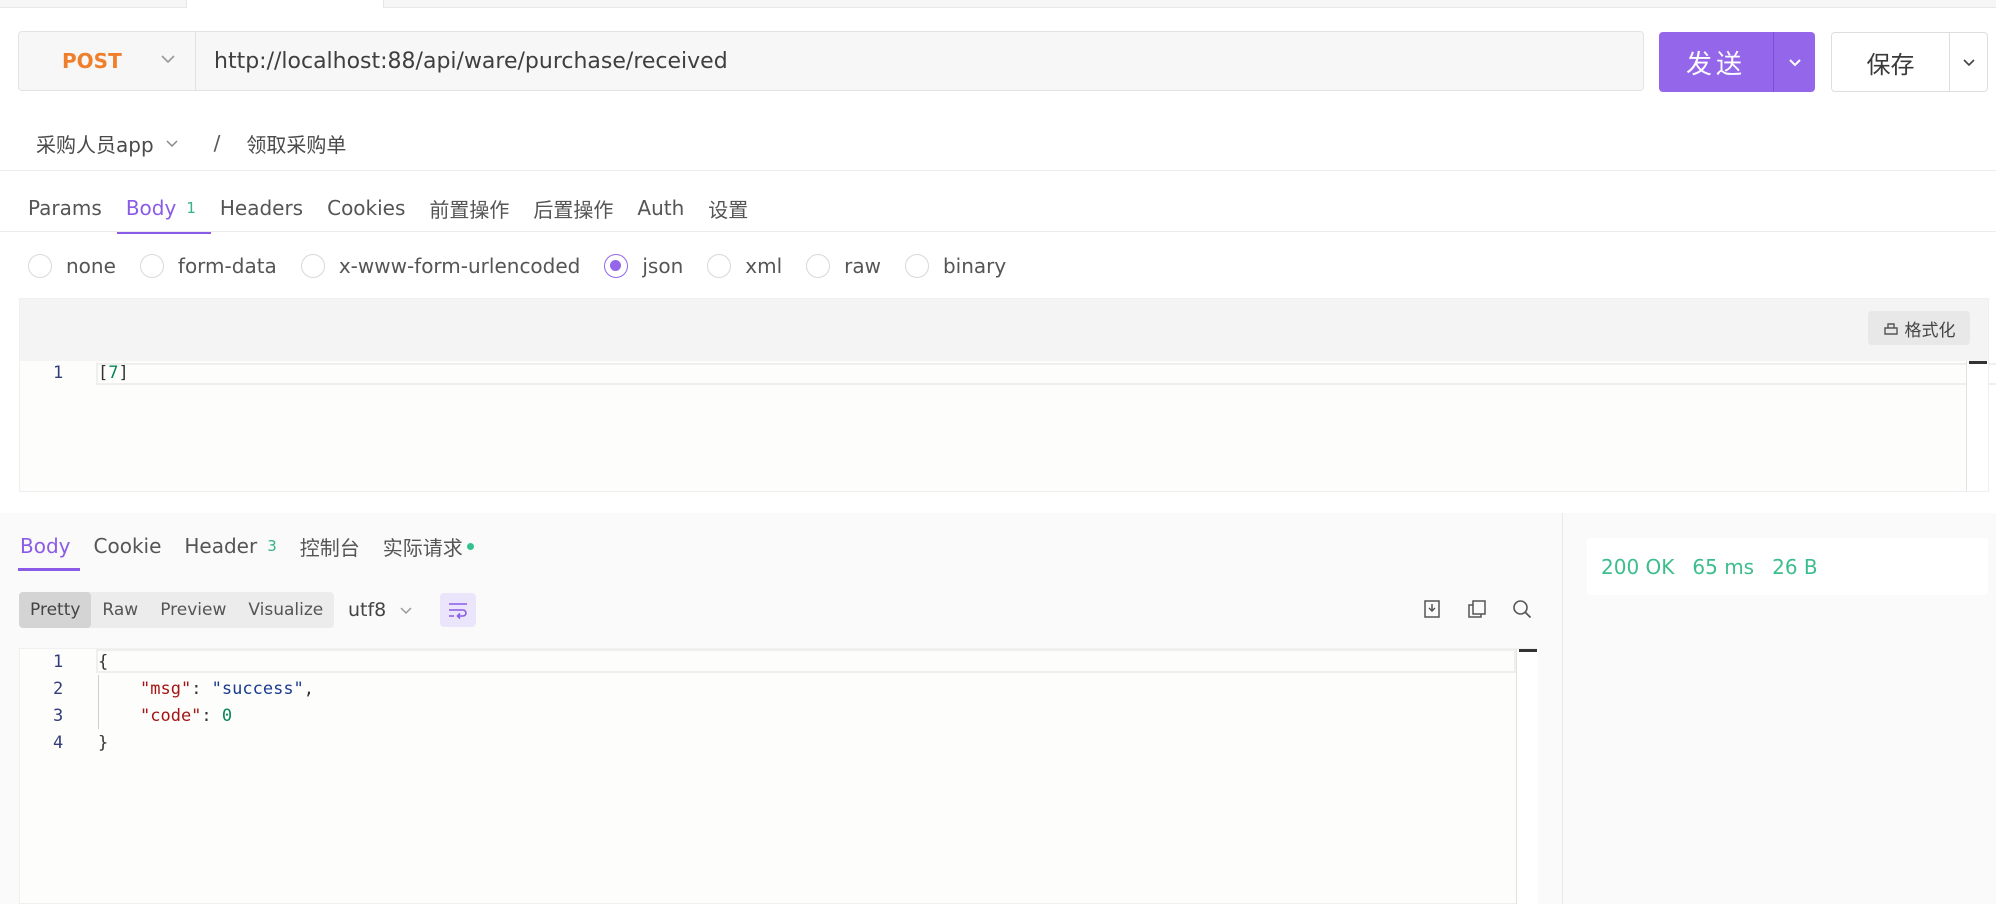 This screenshot has height=904, width=1996. What do you see at coordinates (728, 208) in the screenshot?
I see `tab-settings: 设置` at bounding box center [728, 208].